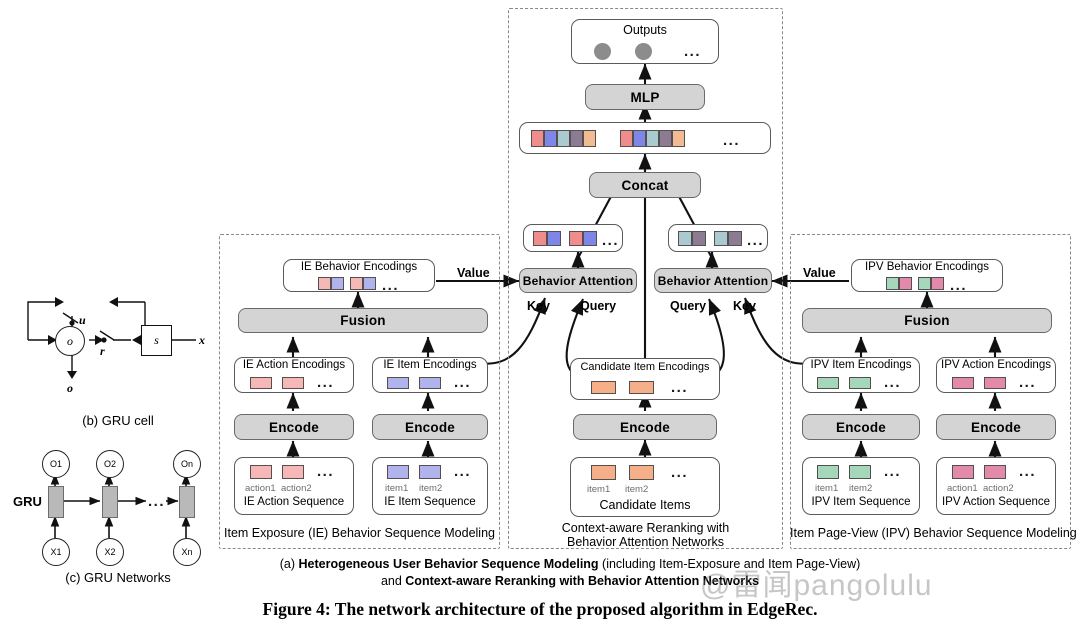 The height and width of the screenshot is (628, 1080). I want to click on behavior-attention-left-block: Behavior Attention, so click(578, 280).